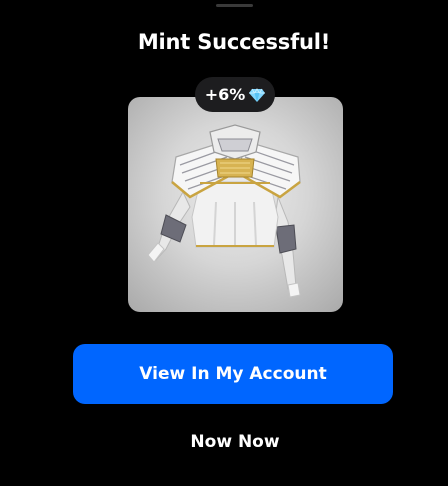 The image size is (448, 486). I want to click on view-in-account-button: View In My Account, so click(233, 374).